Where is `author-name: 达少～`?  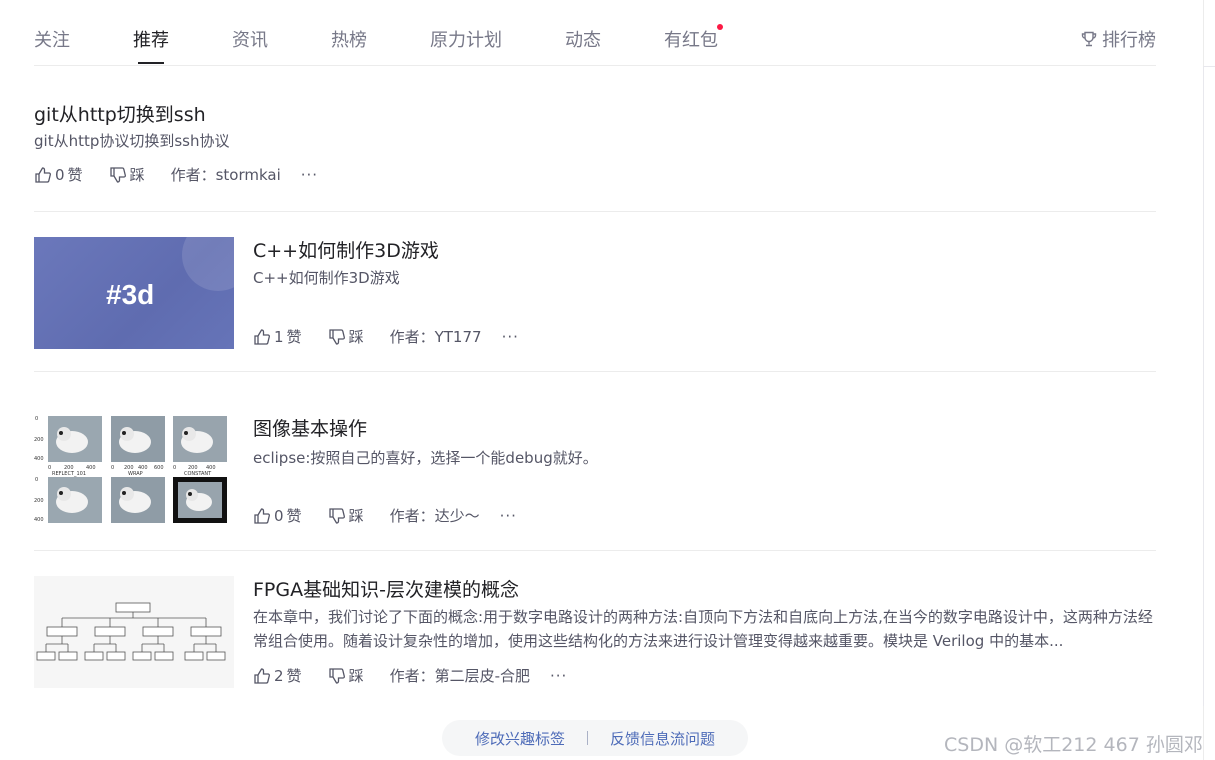
author-name: 达少～ is located at coordinates (457, 516).